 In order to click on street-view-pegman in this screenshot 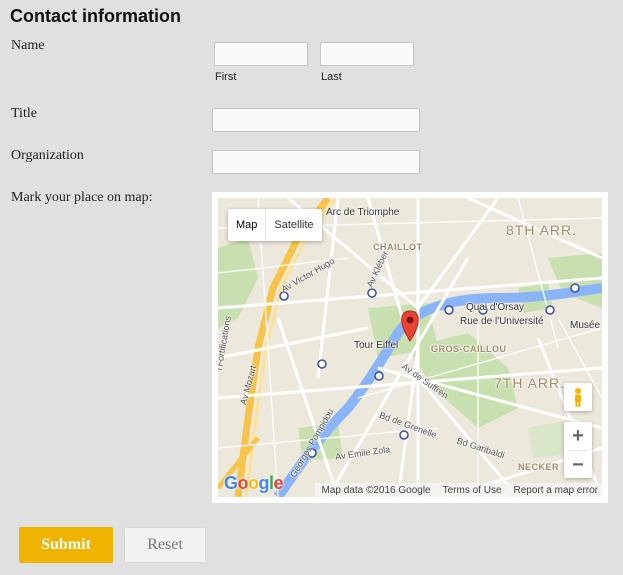, I will do `click(578, 397)`.